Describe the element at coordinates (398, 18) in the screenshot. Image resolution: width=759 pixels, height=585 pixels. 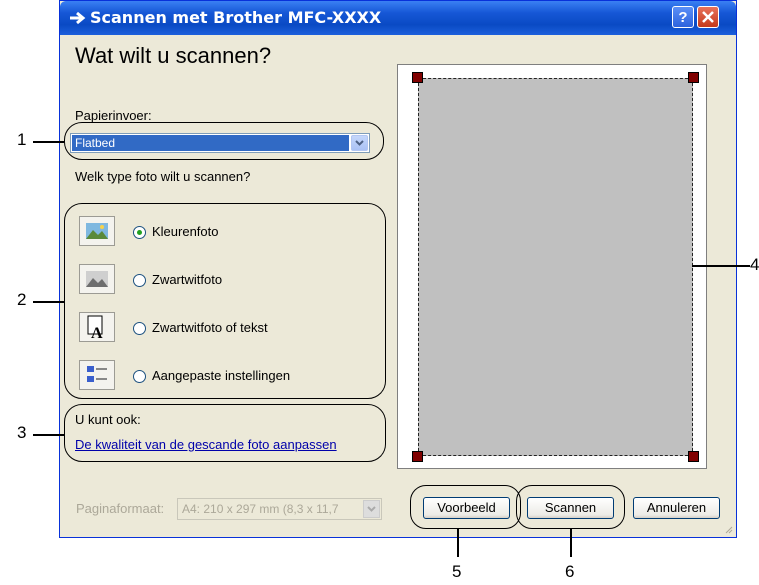
I see `title-bar: Scannen met Brother MFC-XXXX ?` at that location.